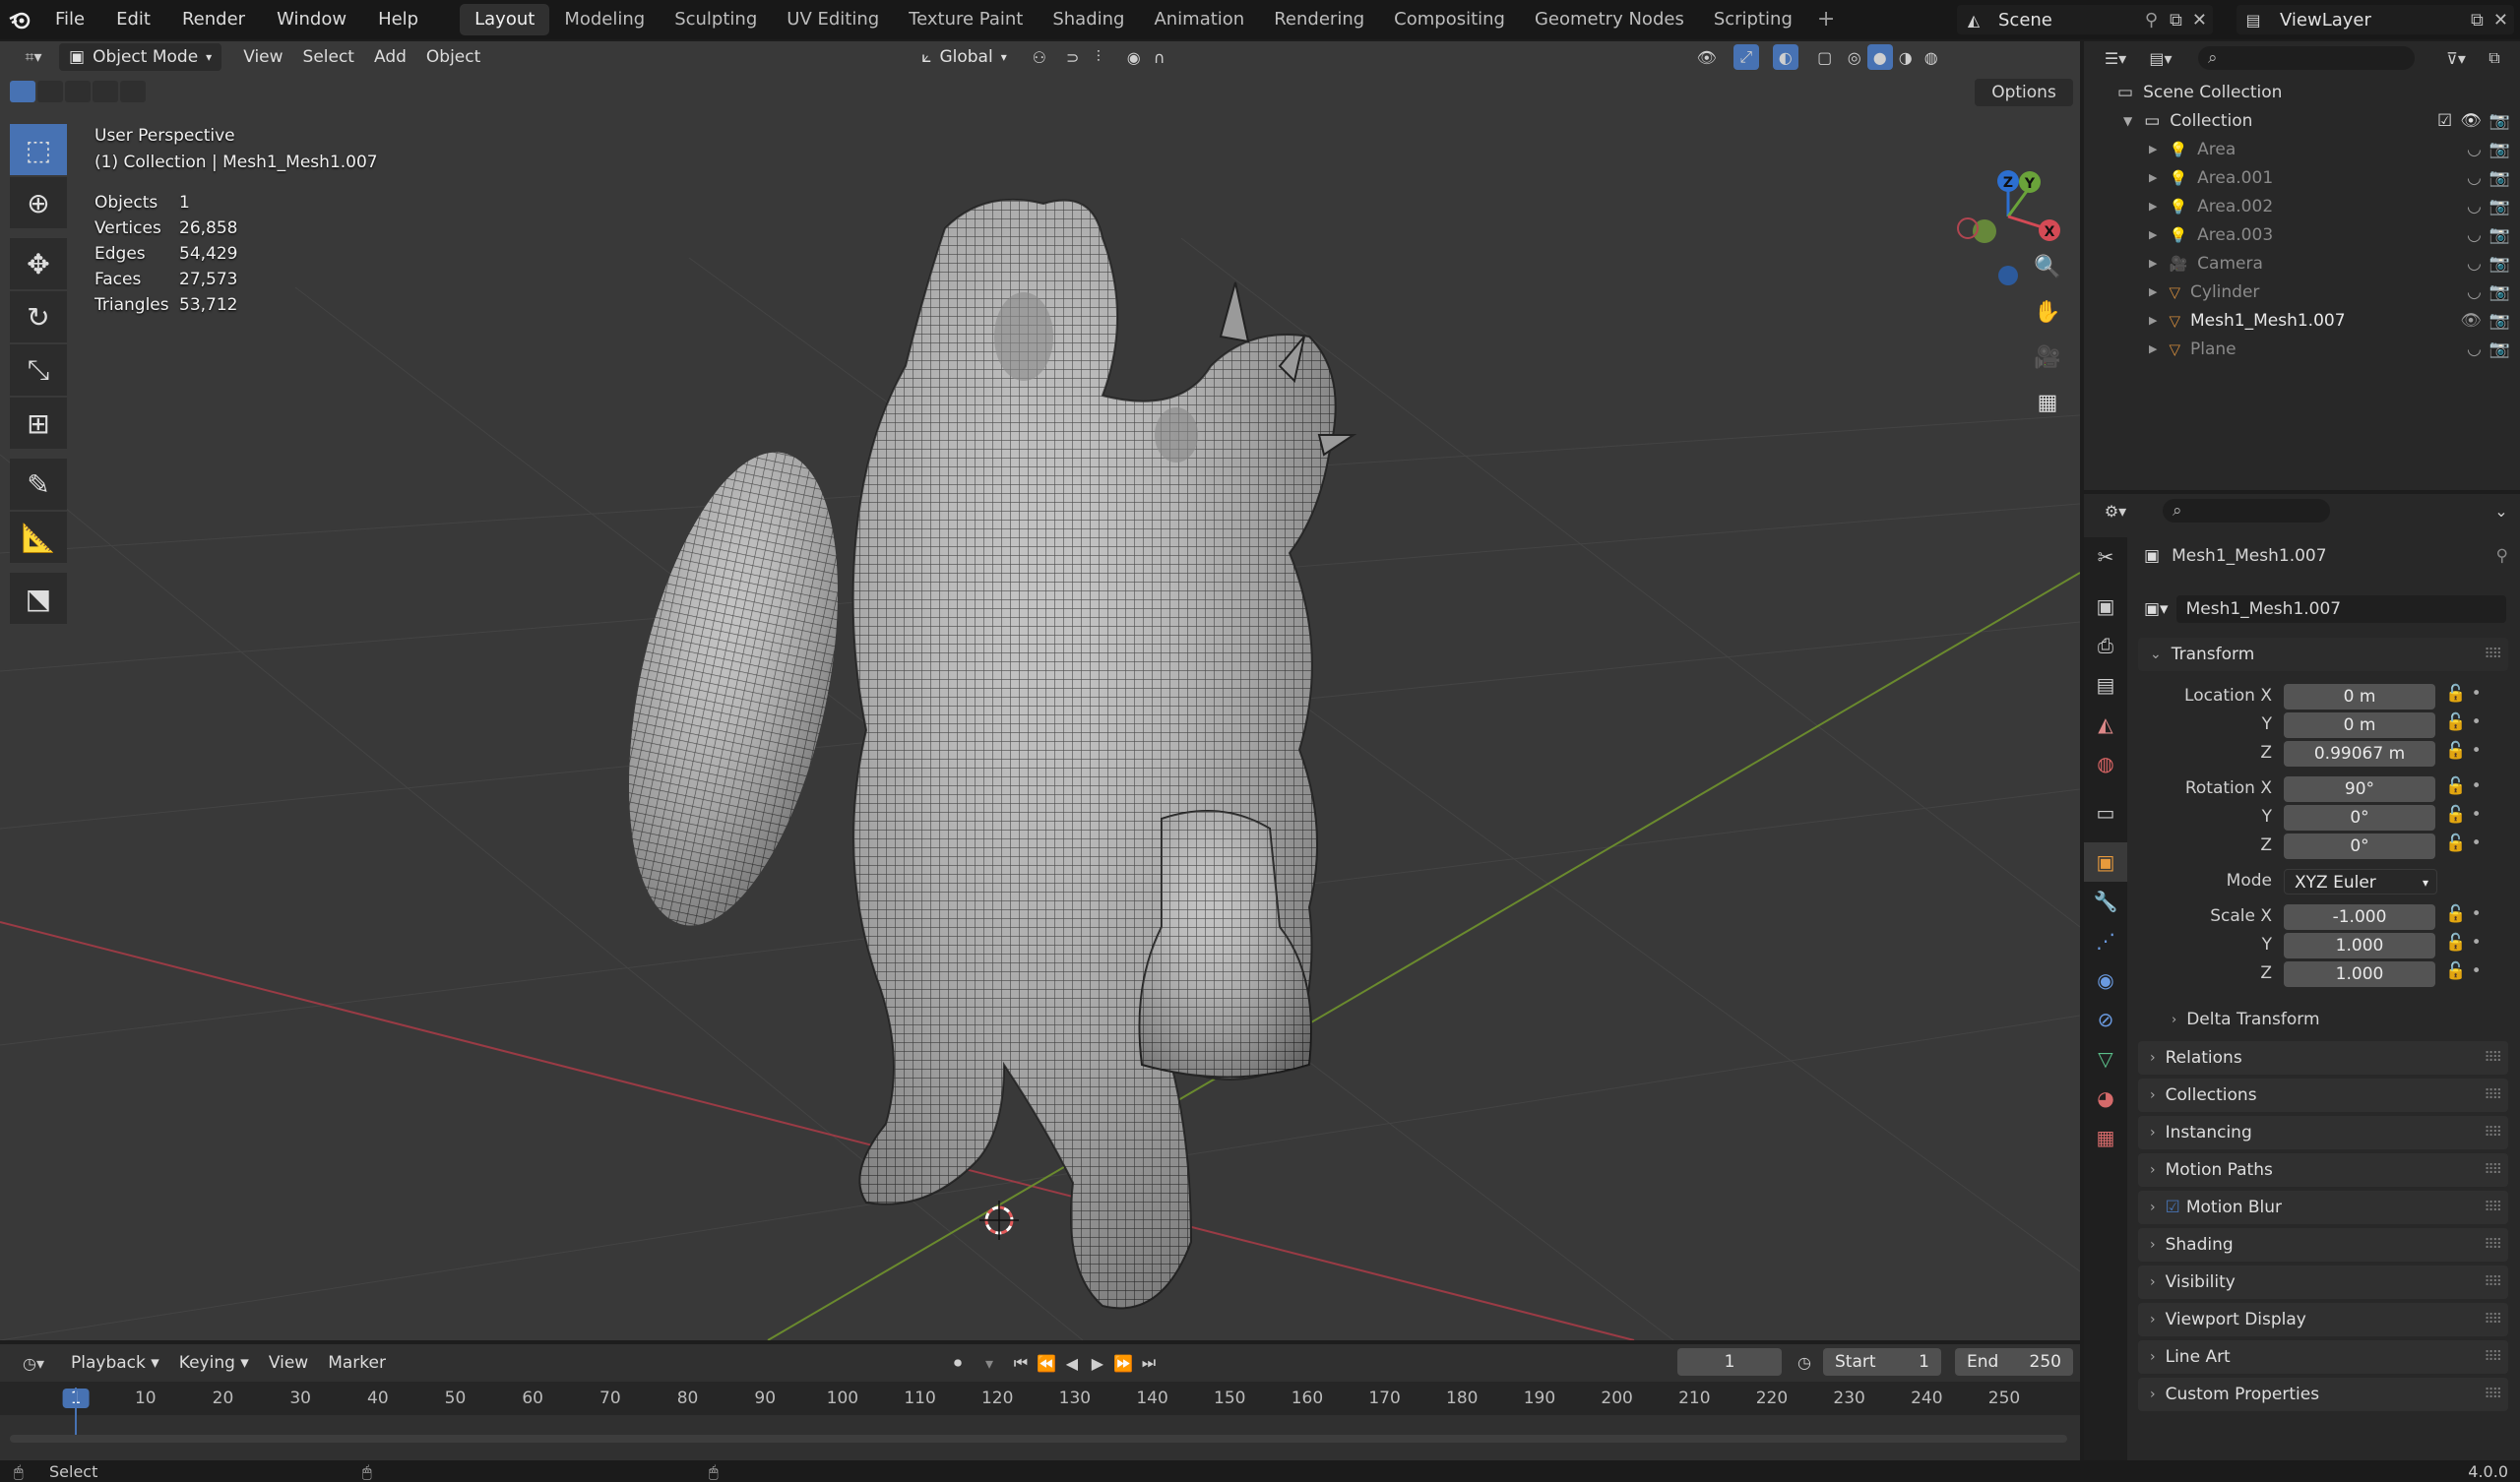 This screenshot has width=2520, height=1482. What do you see at coordinates (1745, 57) in the screenshot?
I see `gizmo-toggle-icon: ⤢` at bounding box center [1745, 57].